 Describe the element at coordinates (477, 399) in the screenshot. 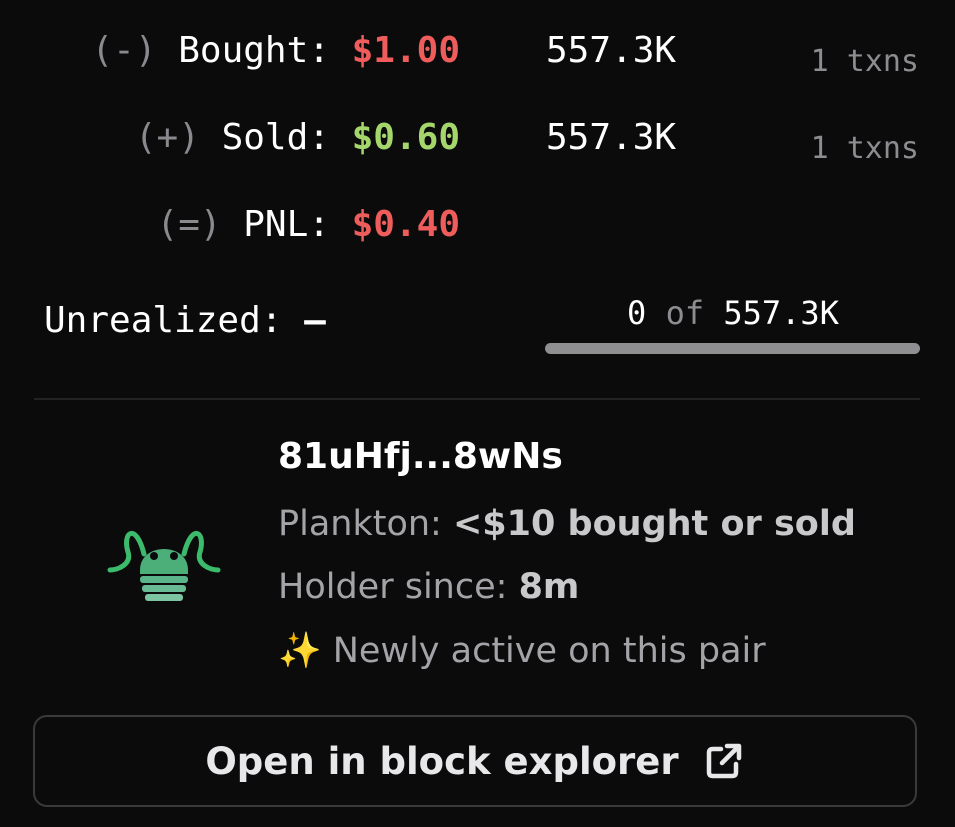

I see `section-divider` at that location.